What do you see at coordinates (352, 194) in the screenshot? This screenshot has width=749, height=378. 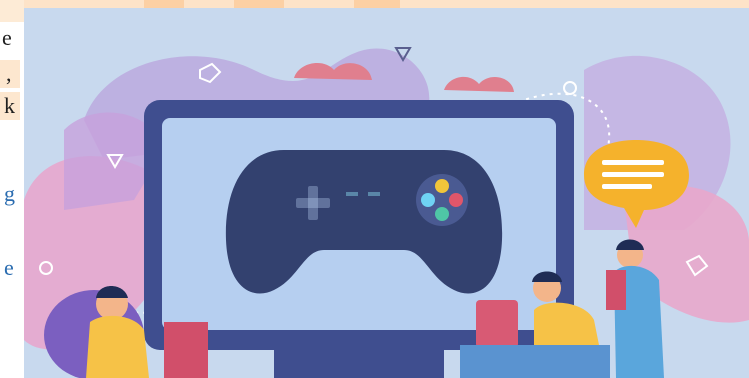 I see `select-button` at bounding box center [352, 194].